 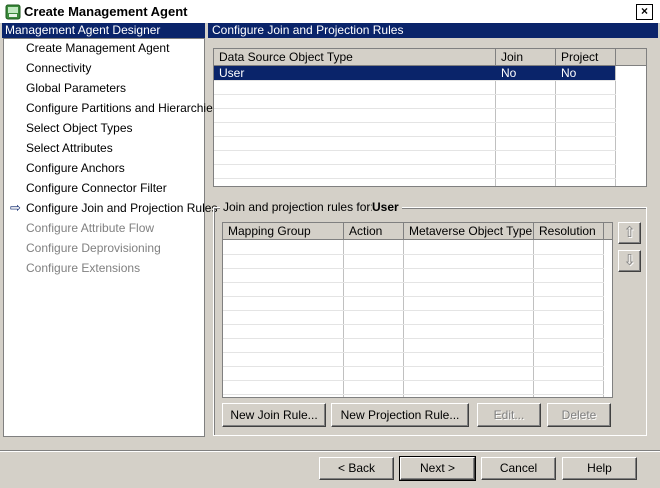 I want to click on column-header-action: Action, so click(x=374, y=231).